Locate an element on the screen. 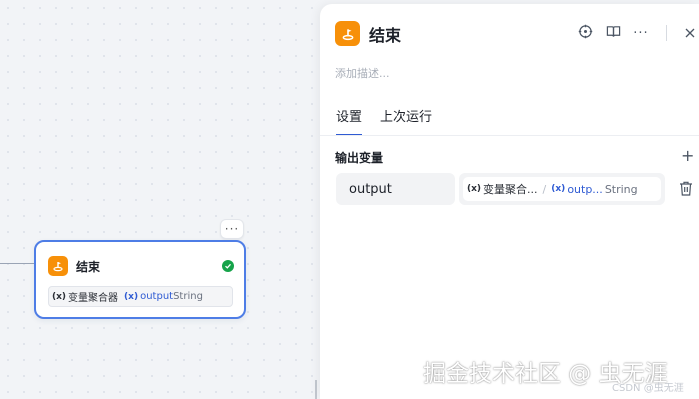 This screenshot has height=399, width=699. trash-icon is located at coordinates (686, 190).